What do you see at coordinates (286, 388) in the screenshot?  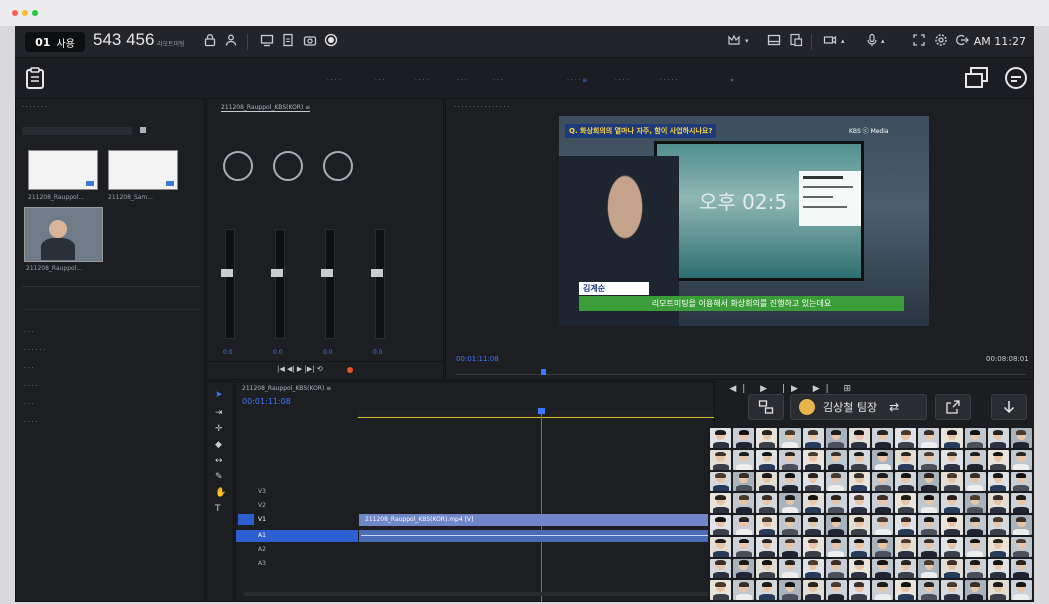 I see `timeline-sequence-tab: 211208_Rauppol_KBS(KOR) ≡` at bounding box center [286, 388].